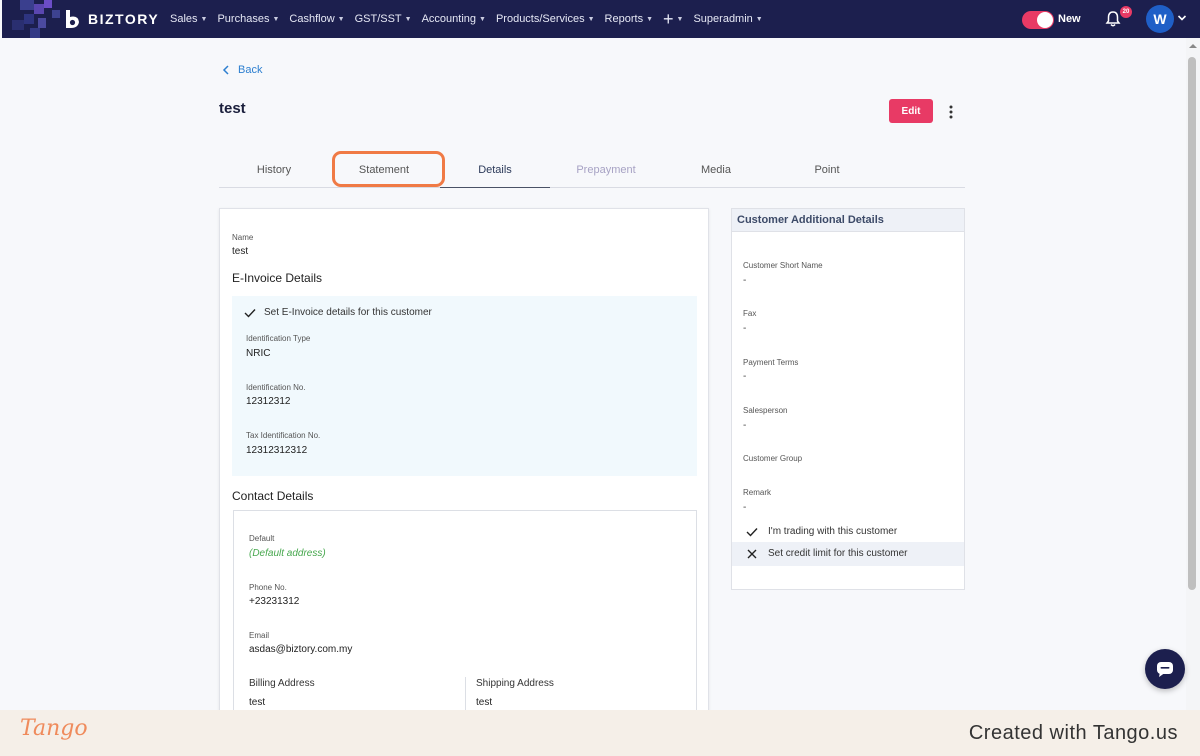 The width and height of the screenshot is (1200, 756). Describe the element at coordinates (716, 170) in the screenshot. I see `tab-media: Media` at that location.